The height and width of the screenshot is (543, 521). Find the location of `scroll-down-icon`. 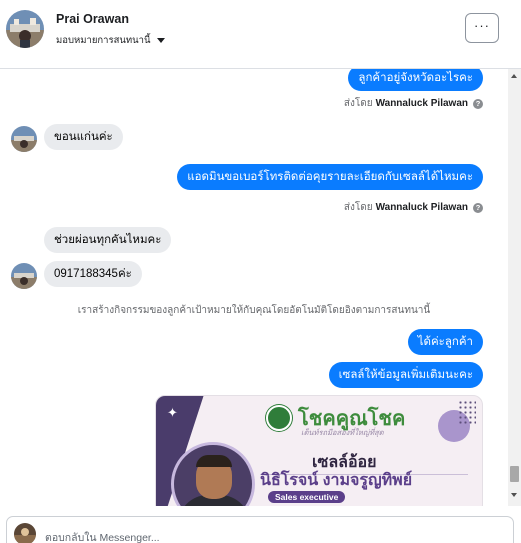

scroll-down-icon is located at coordinates (514, 495).